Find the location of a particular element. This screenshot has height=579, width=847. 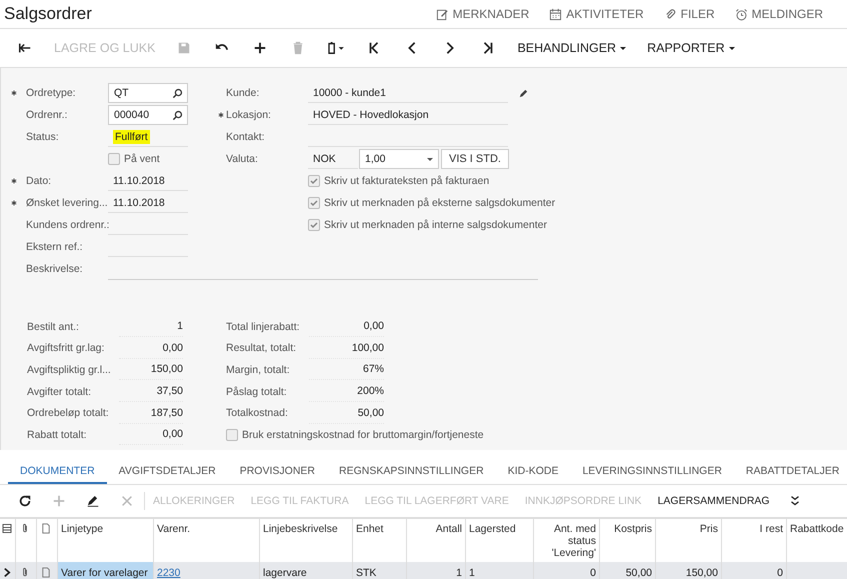

total-label: Ordrebeløp totalt: is located at coordinates (68, 413).